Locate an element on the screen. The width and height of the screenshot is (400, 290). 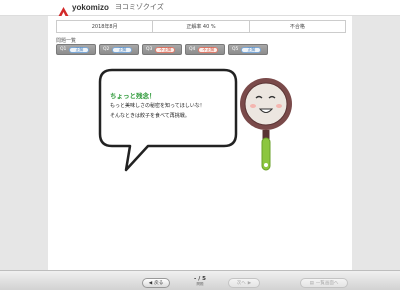
question-list: Q1 正解 Q2 正解 Q3 不正解 Q4 不正解 Q5 正解 is located at coordinates (162, 49).